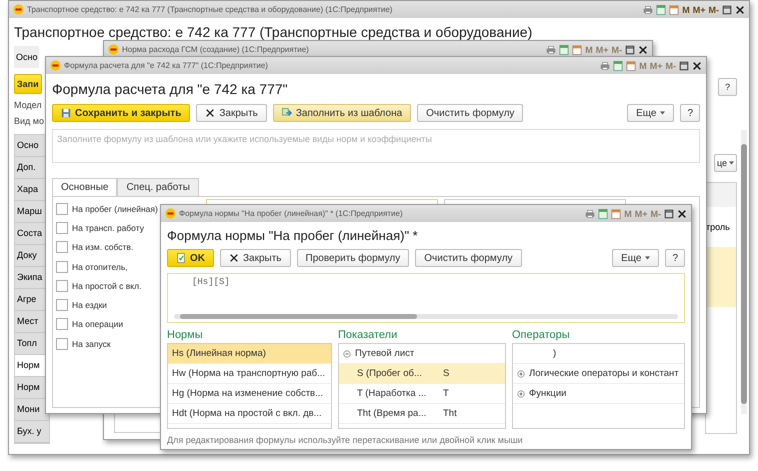 This screenshot has width=758, height=471. What do you see at coordinates (446, 374) in the screenshot?
I see `code-cell-text: S` at bounding box center [446, 374].